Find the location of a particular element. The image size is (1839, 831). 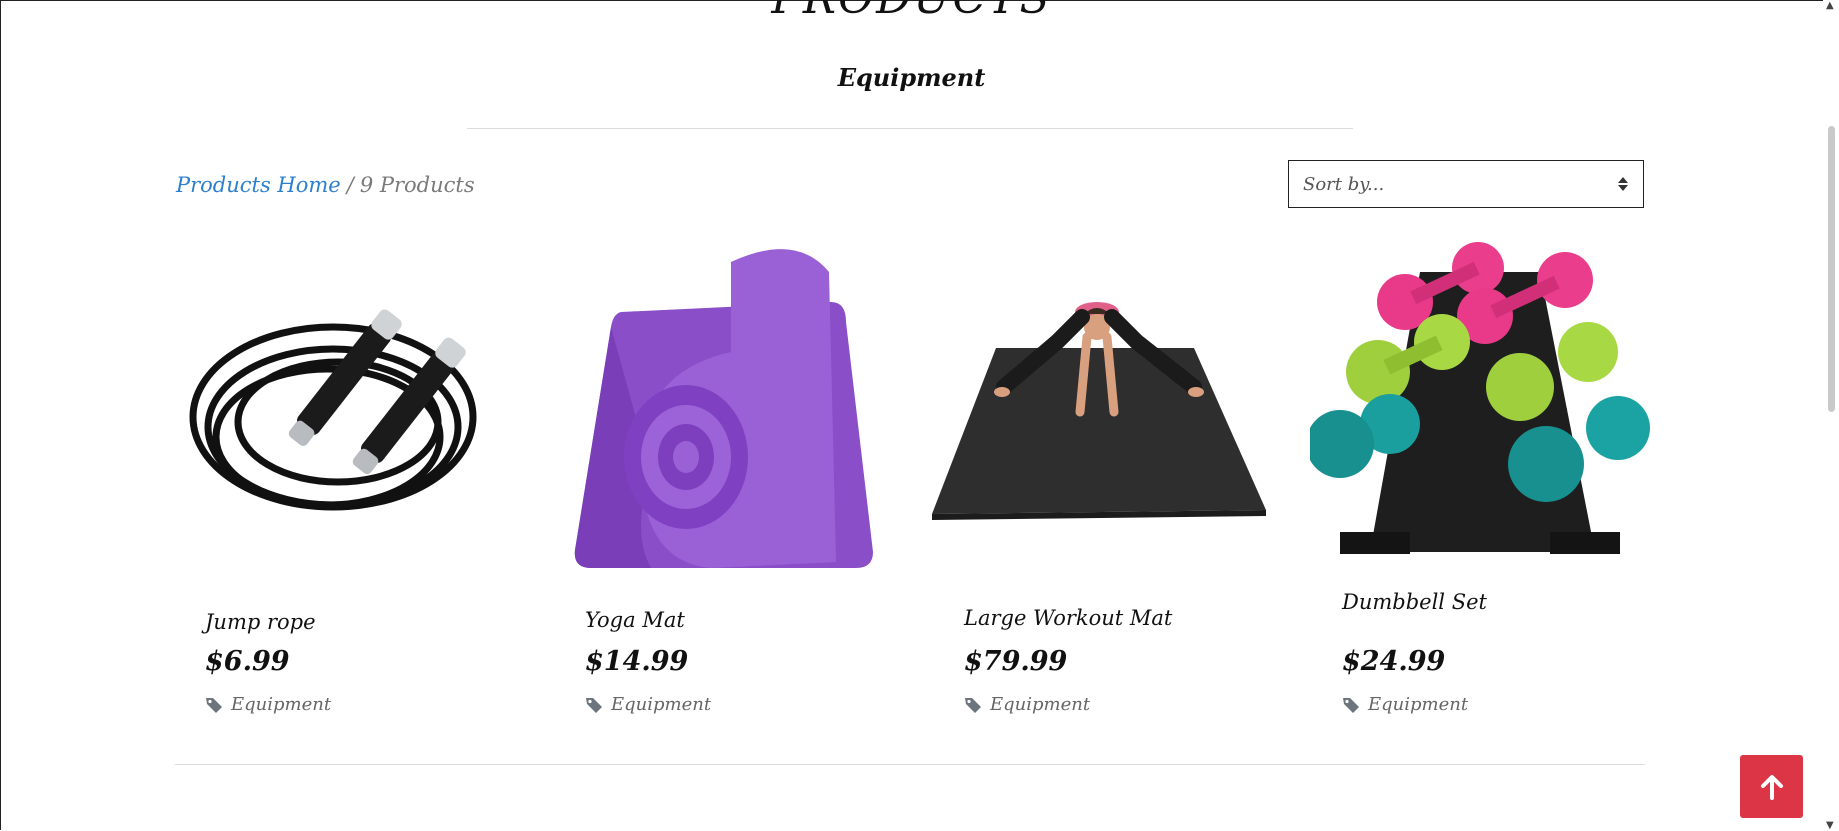

products-divider is located at coordinates (910, 764).